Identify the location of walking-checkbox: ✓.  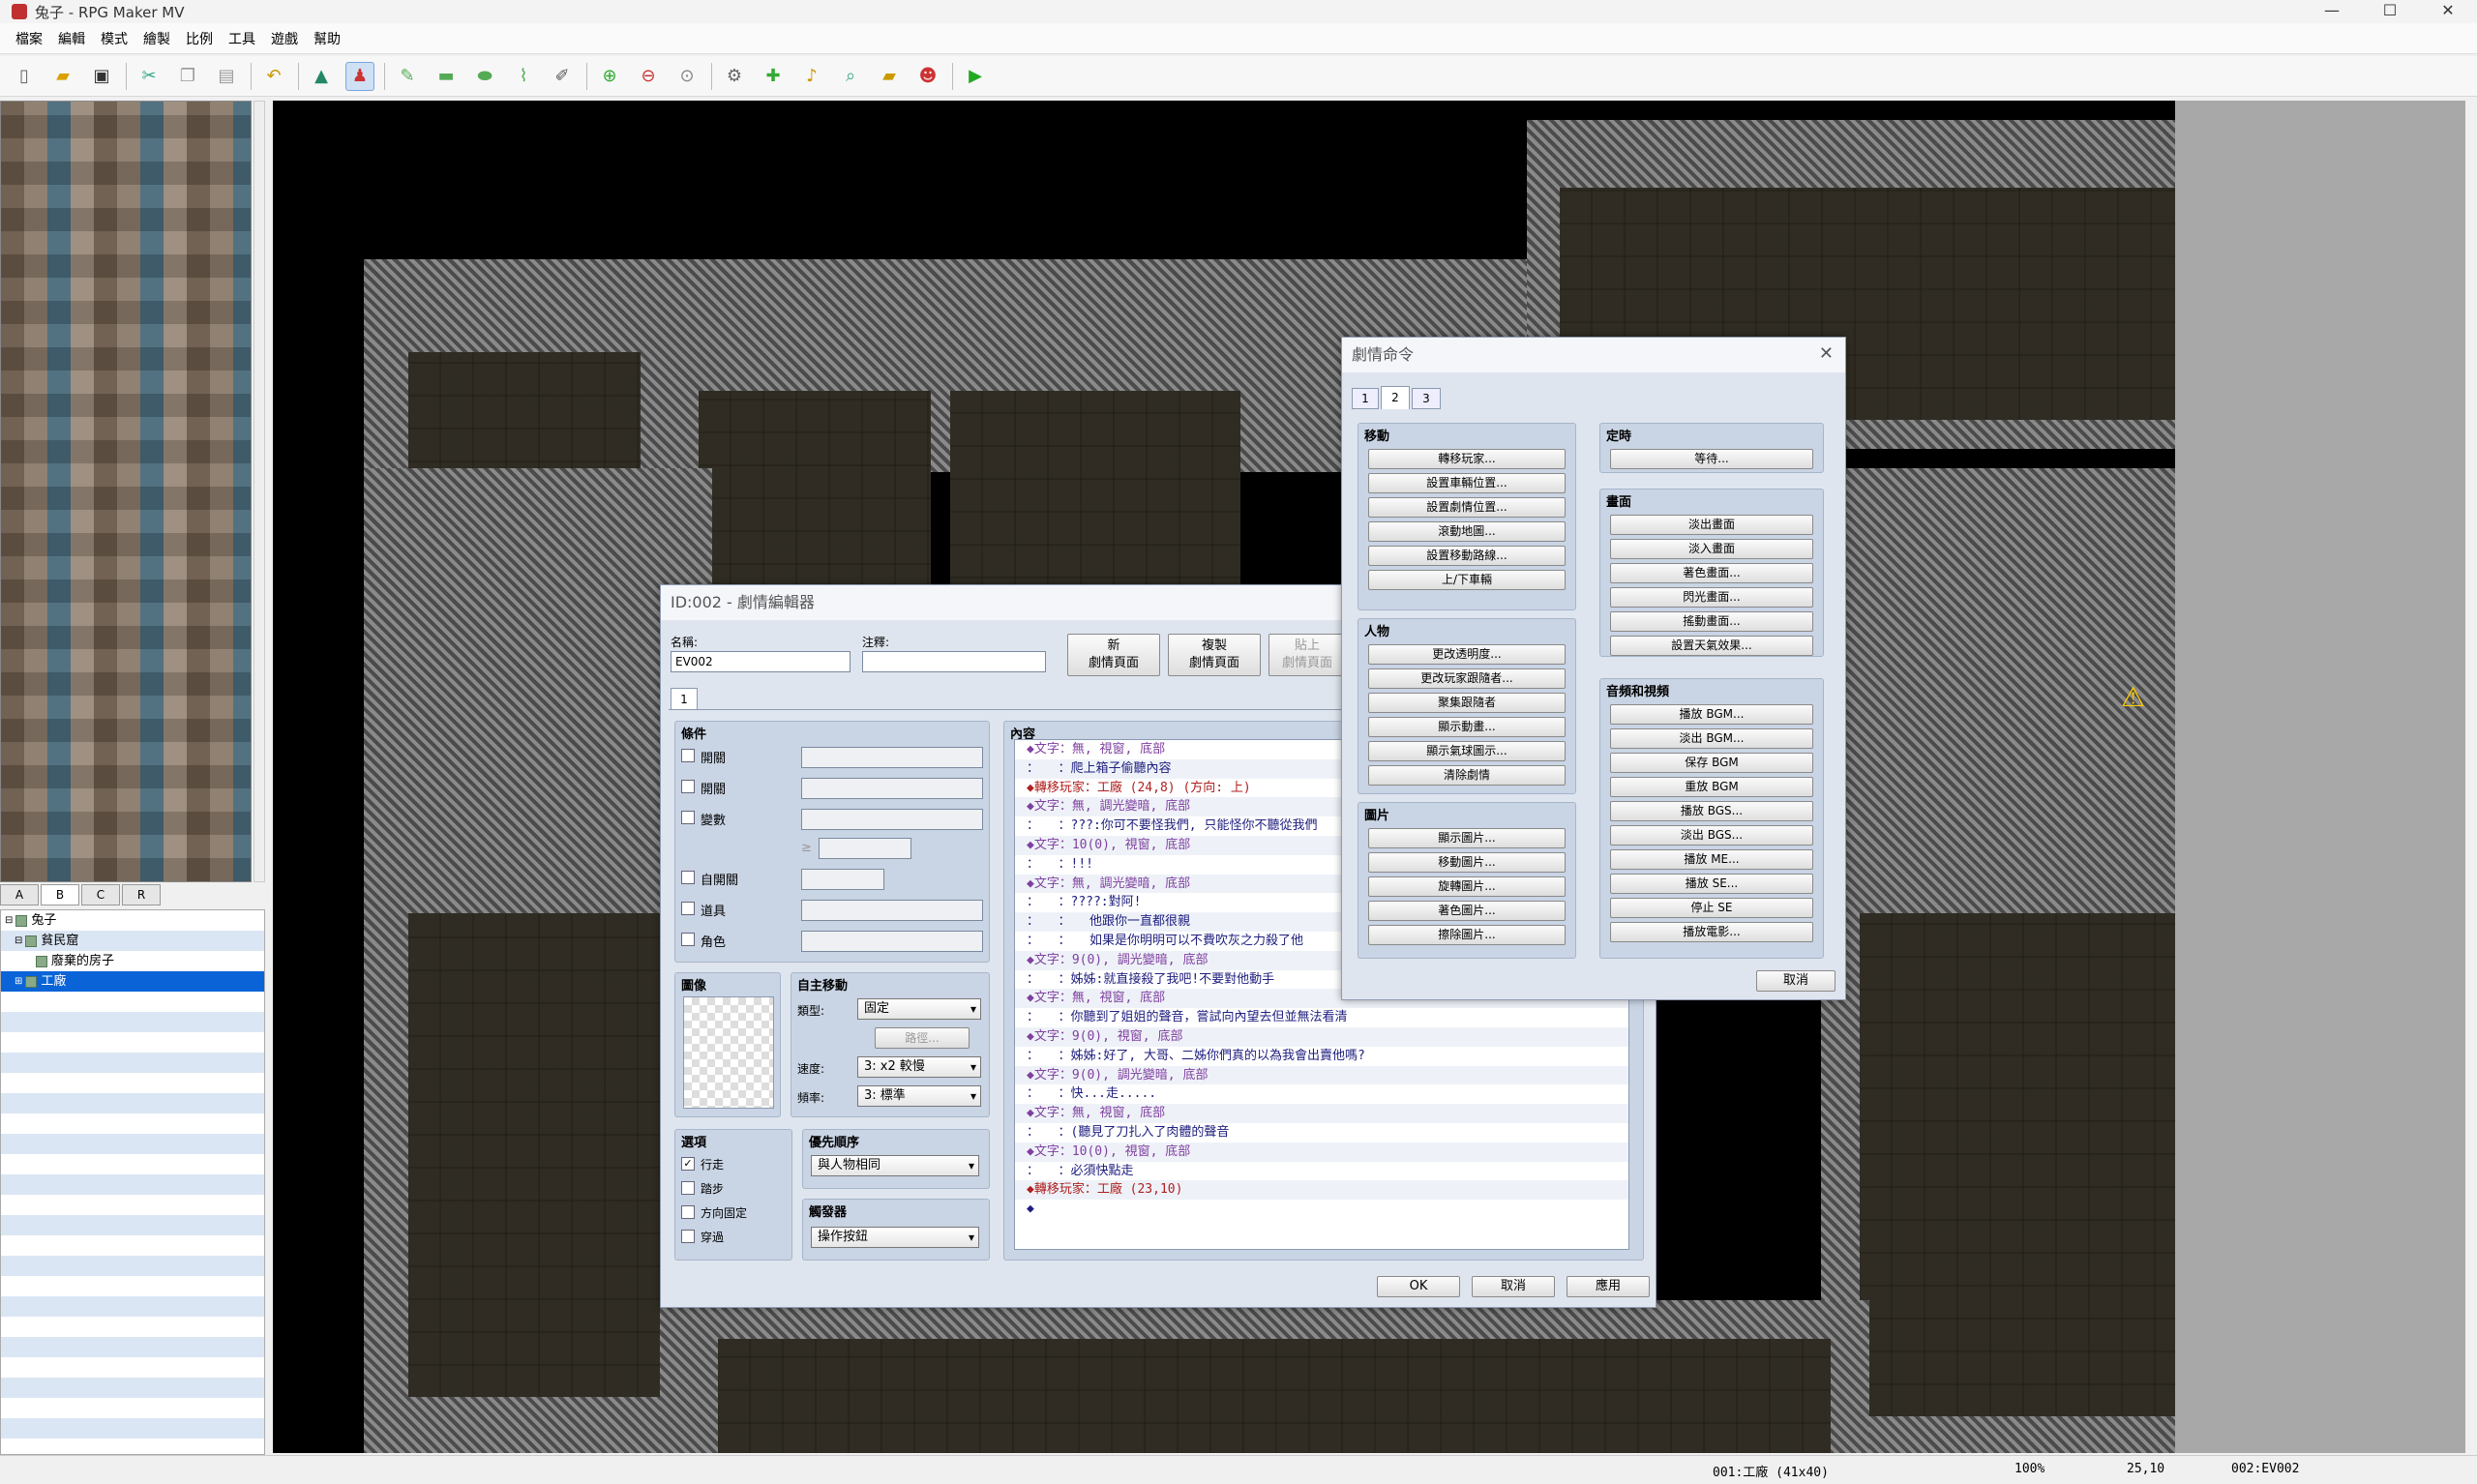
(688, 1164).